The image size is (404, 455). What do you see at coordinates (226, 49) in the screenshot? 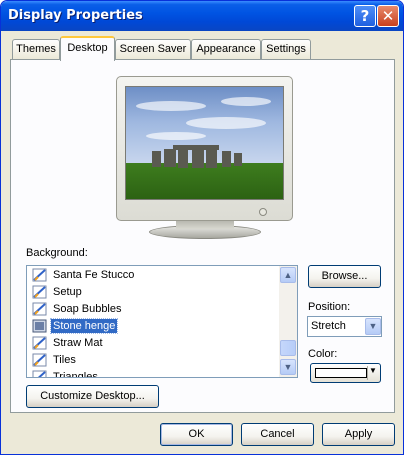
I see `tab-appearance: Appearance` at bounding box center [226, 49].